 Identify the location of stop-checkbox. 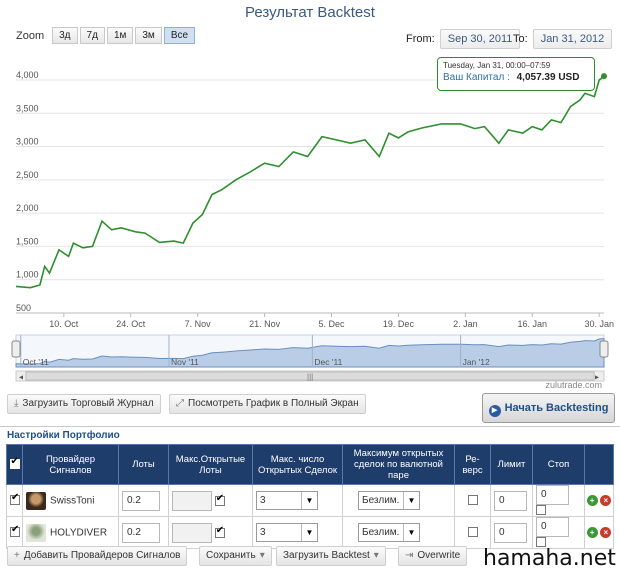
(541, 510).